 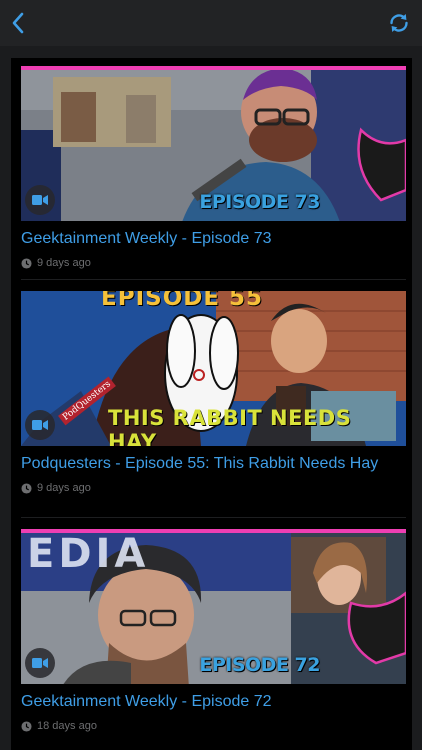 I want to click on back-button, so click(x=18, y=23).